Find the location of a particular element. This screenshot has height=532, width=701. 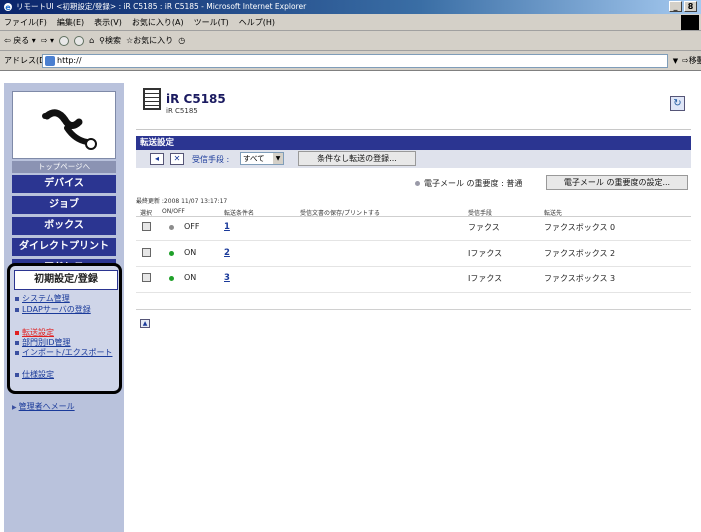

printer-device-icon is located at coordinates (152, 99).